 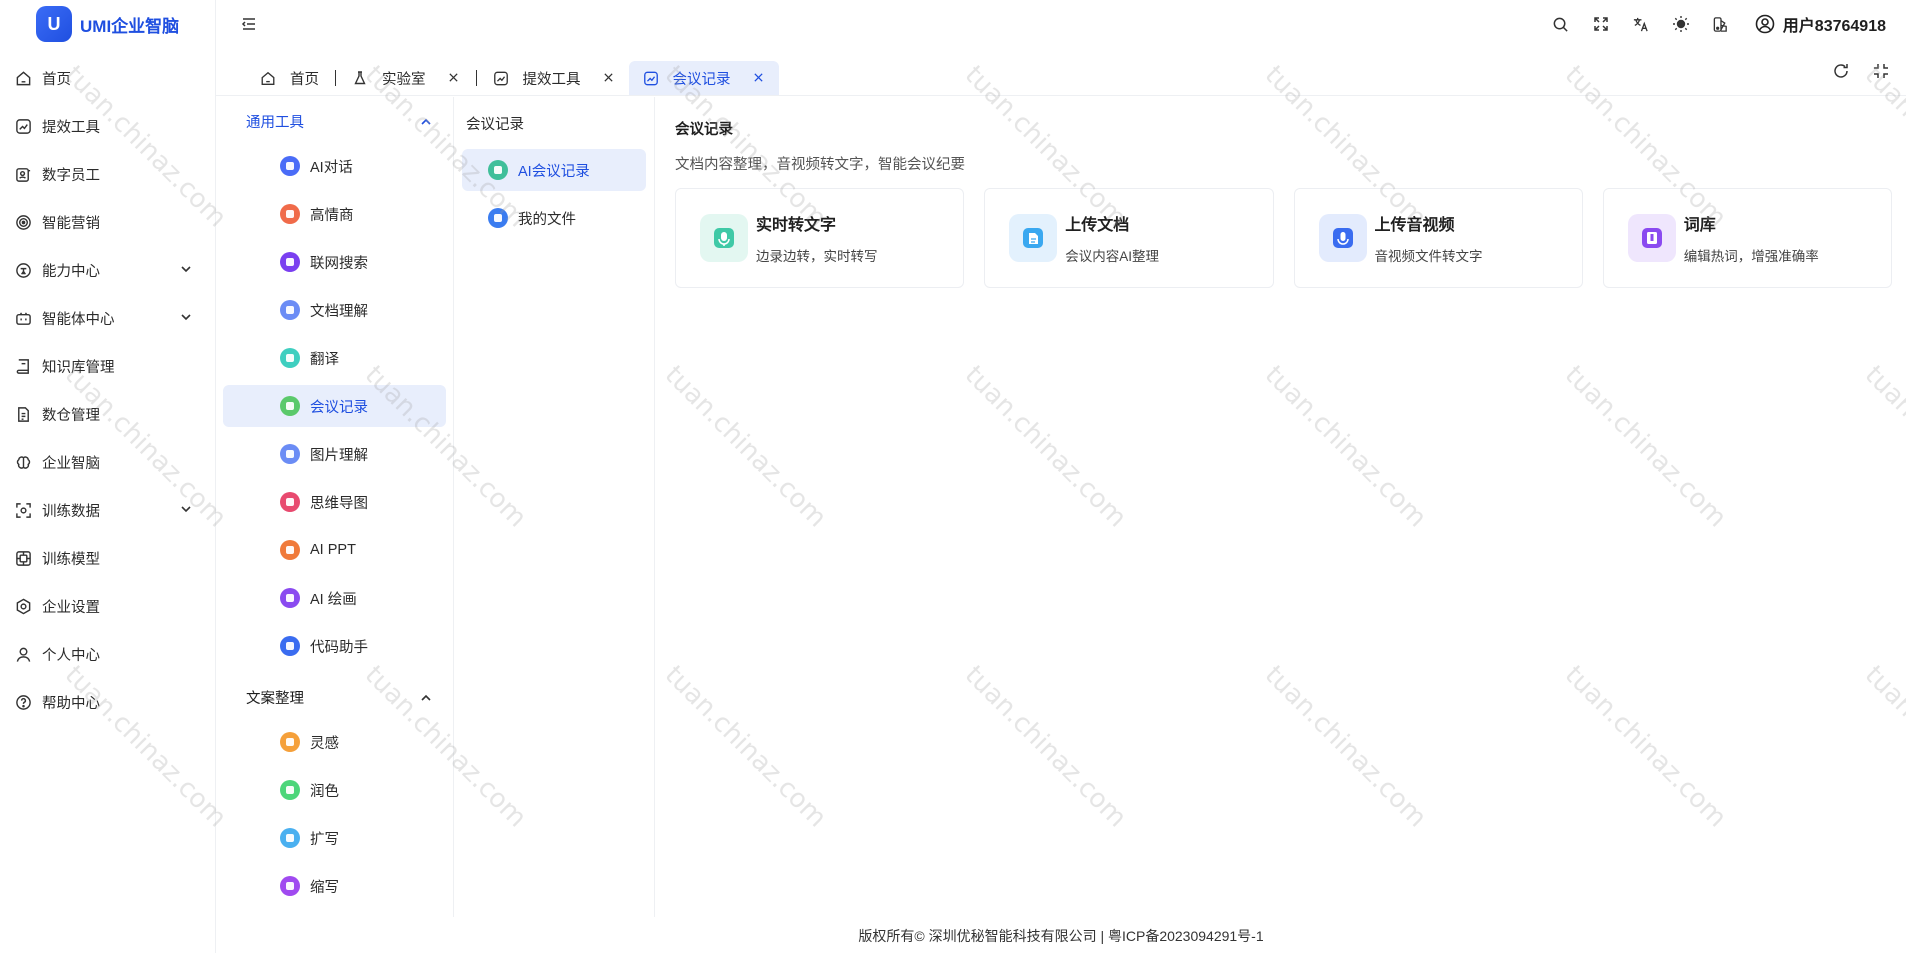 I want to click on sidebar-item-label: 训练数据, so click(x=71, y=511).